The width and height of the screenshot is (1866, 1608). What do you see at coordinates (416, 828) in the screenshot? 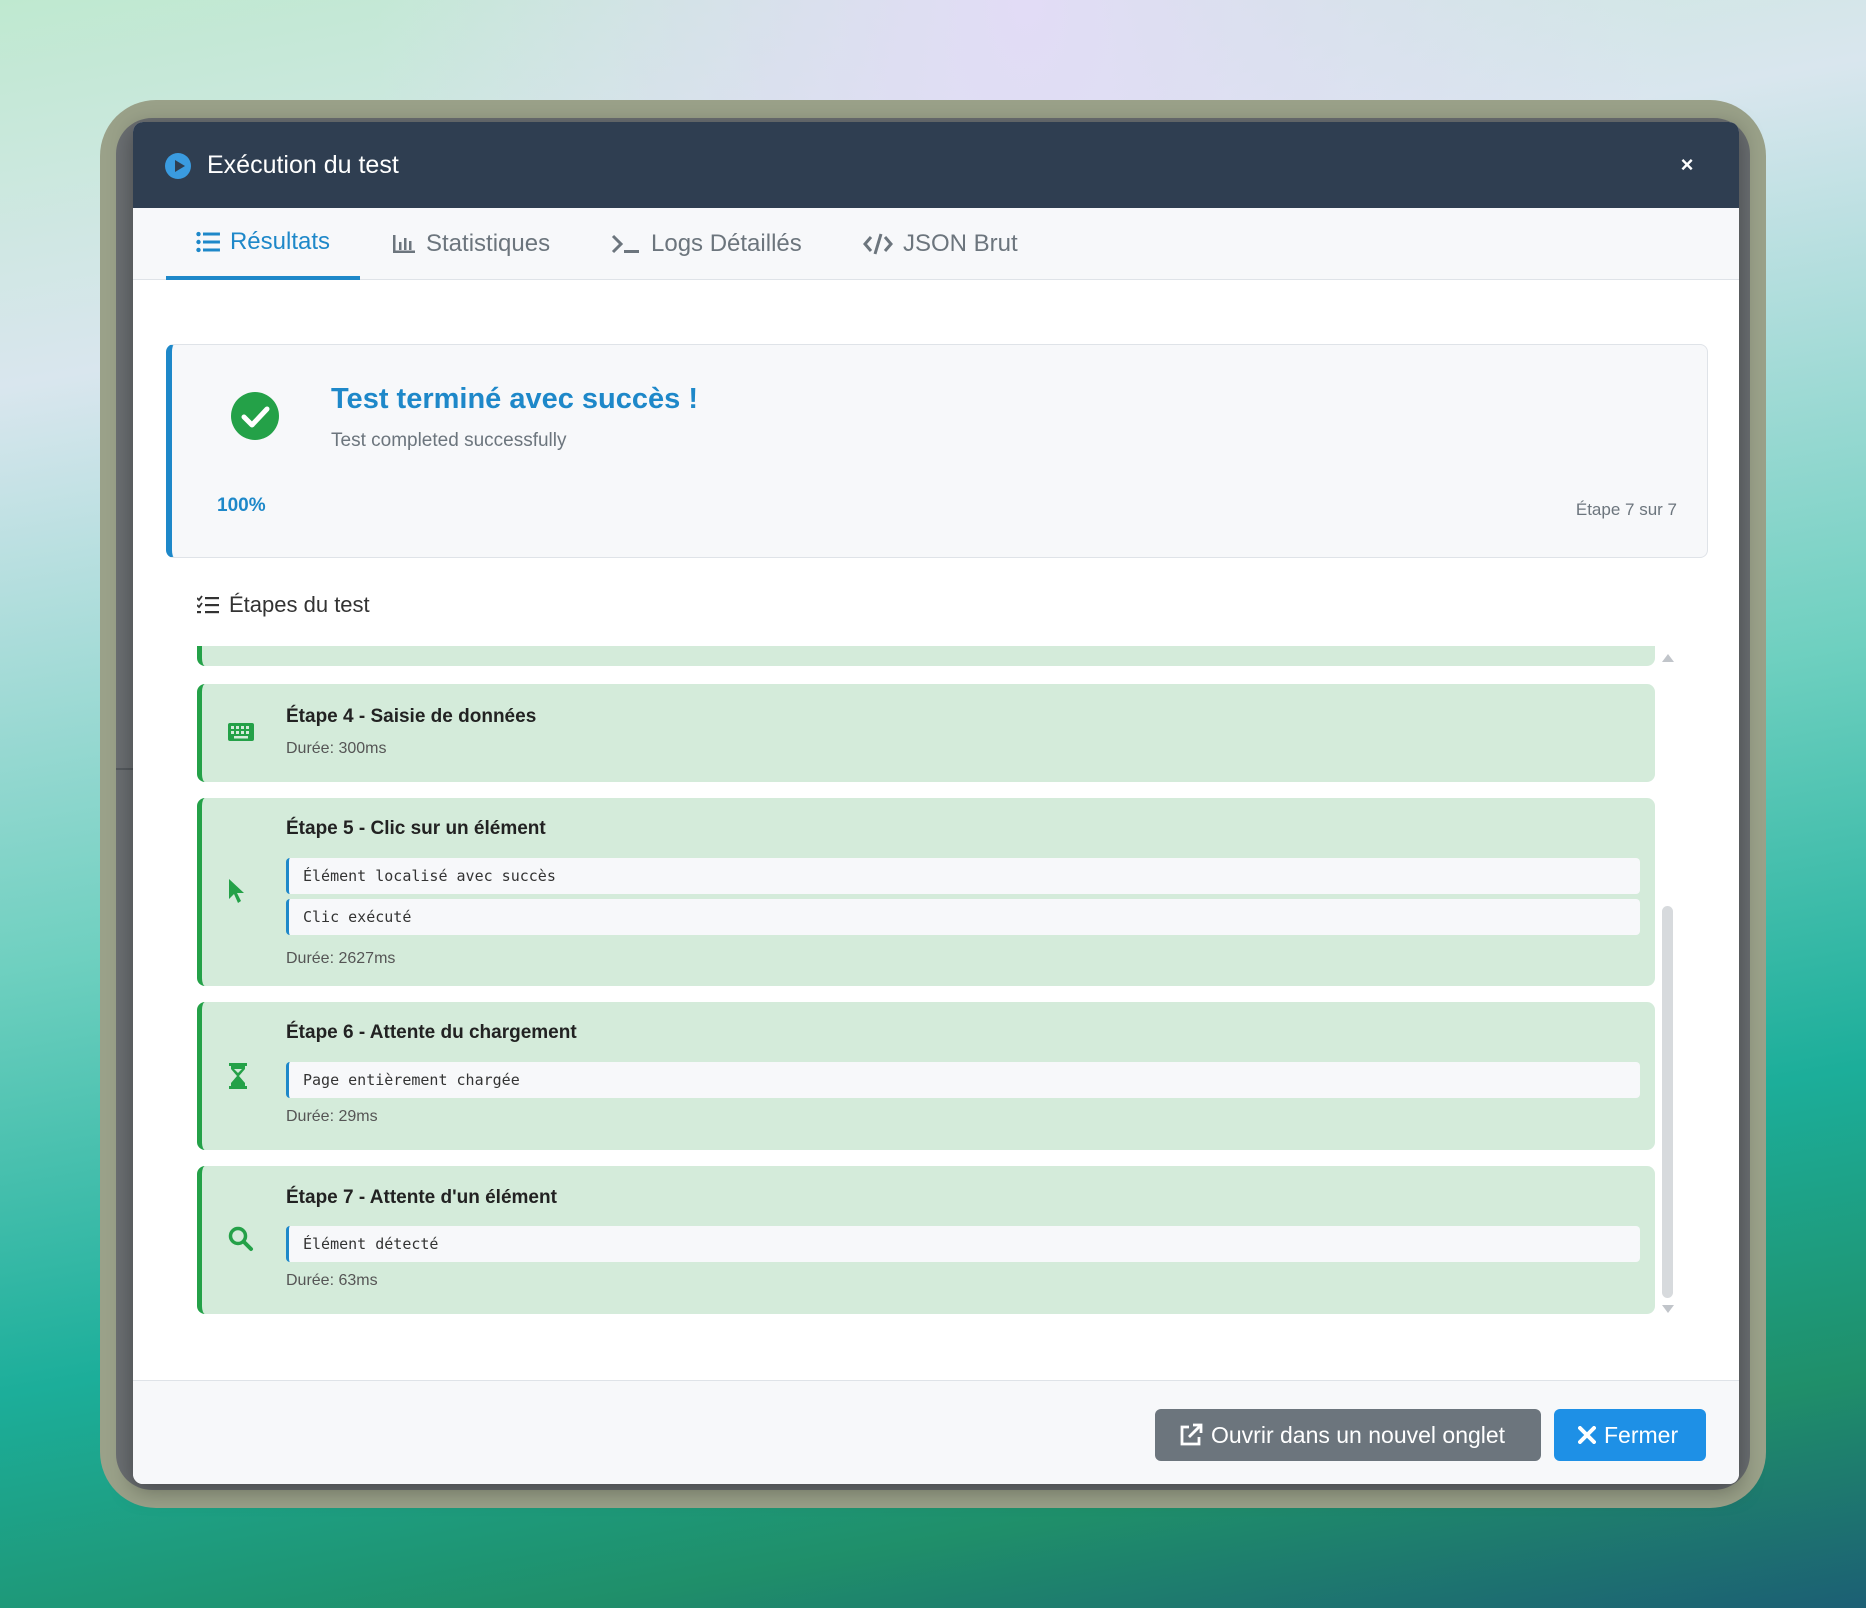
I see `step-name: Étape 5 - Clic sur un élément` at bounding box center [416, 828].